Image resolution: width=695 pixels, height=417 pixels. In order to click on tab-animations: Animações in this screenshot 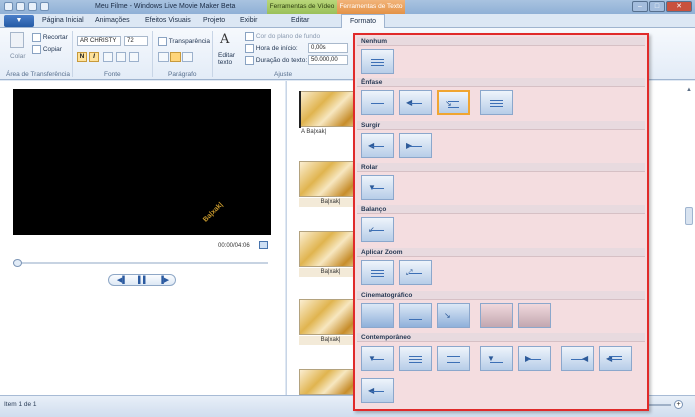, I will do `click(112, 20)`.